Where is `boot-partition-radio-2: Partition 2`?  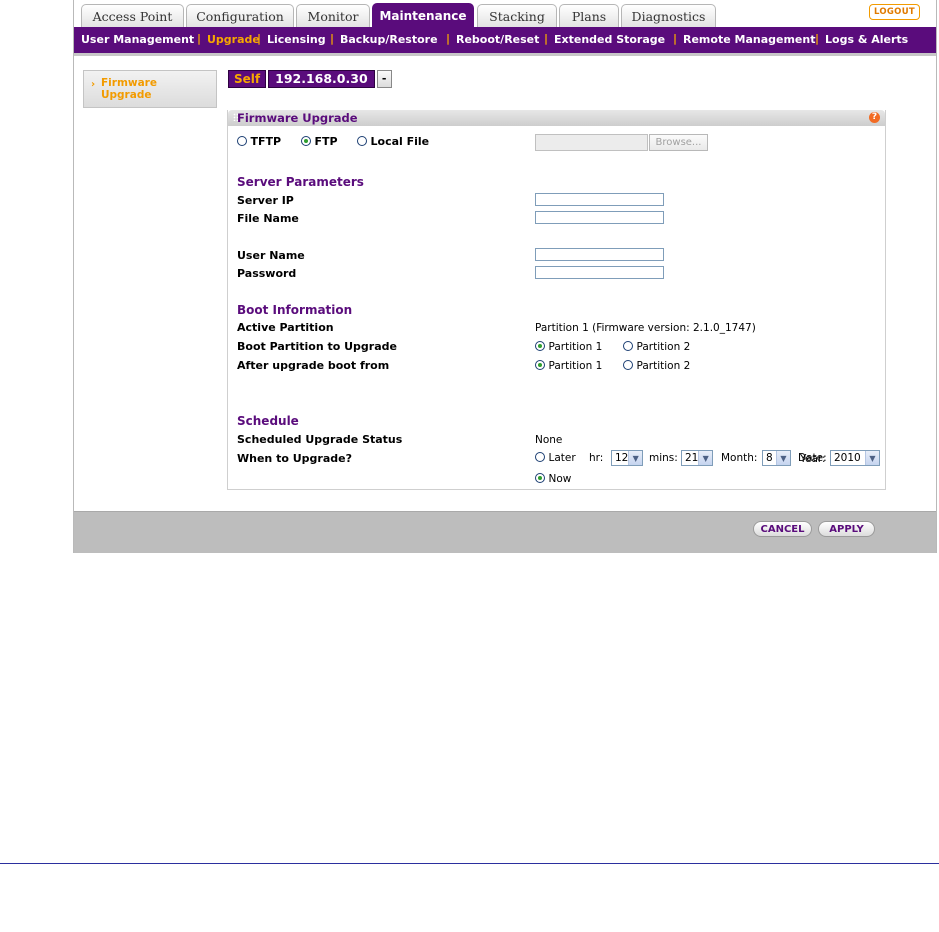
boot-partition-radio-2: Partition 2 is located at coordinates (656, 346).